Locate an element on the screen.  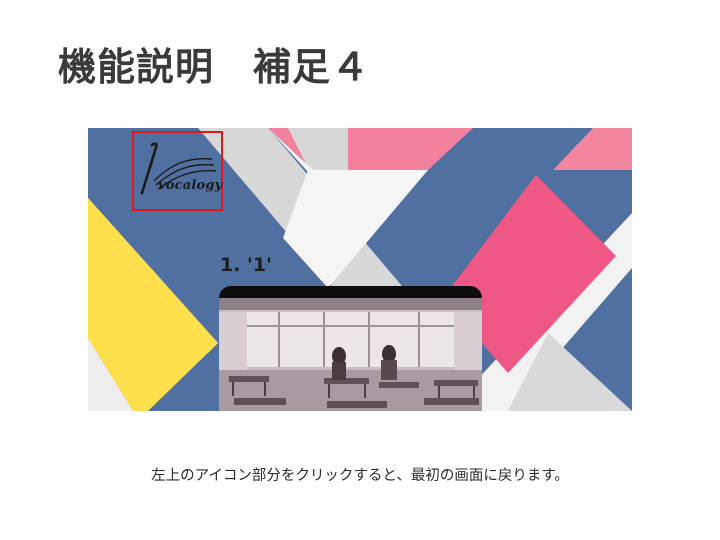
home-logo-button: vocalogy is located at coordinates (177, 171).